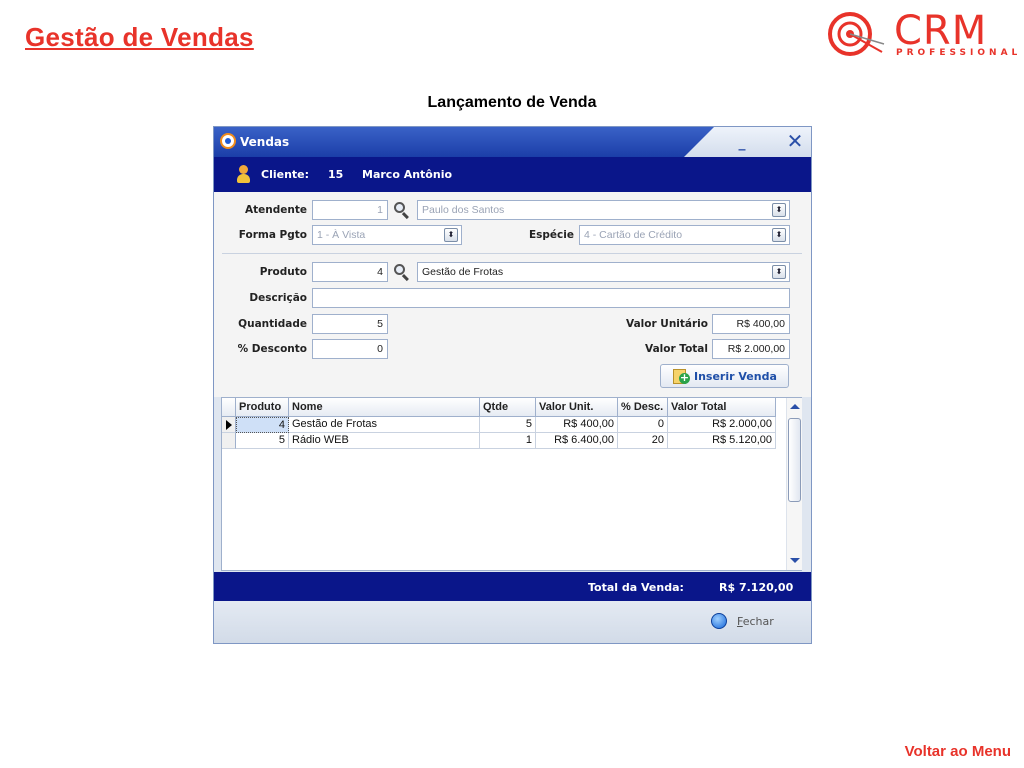 This screenshot has height=768, width=1024. What do you see at coordinates (779, 210) in the screenshot?
I see `atendente-dropdown-icon: ⬍` at bounding box center [779, 210].